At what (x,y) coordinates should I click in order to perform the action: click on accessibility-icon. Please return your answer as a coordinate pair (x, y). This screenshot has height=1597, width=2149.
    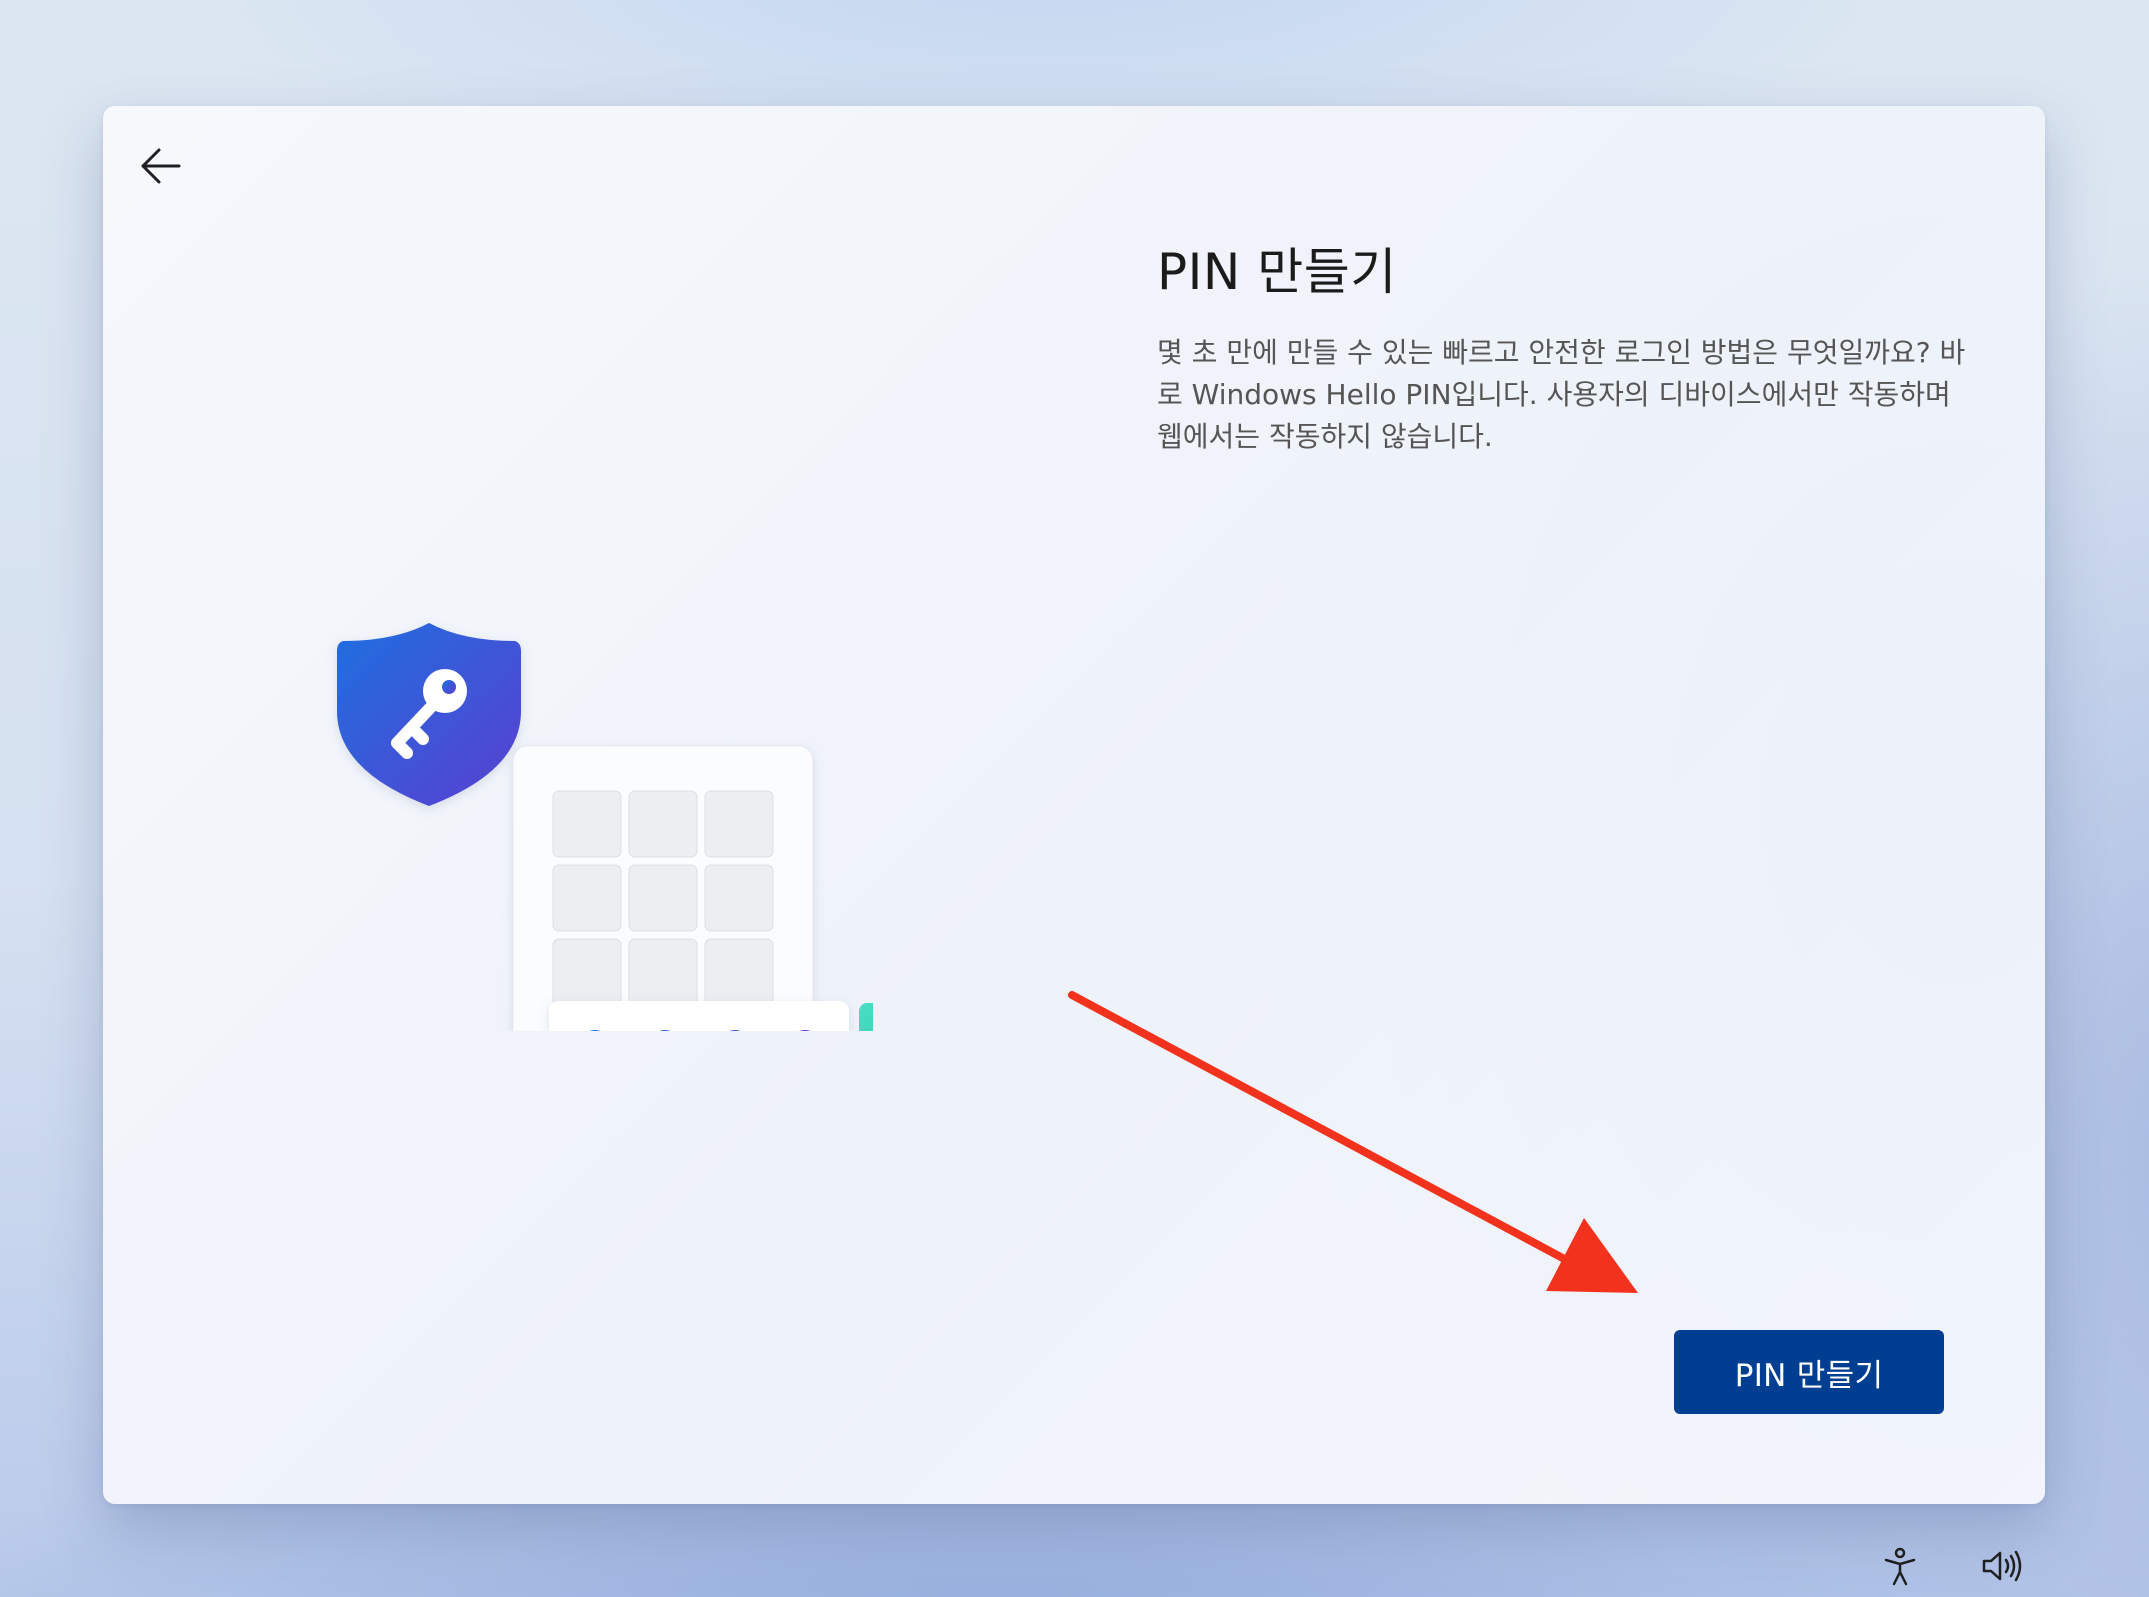
    Looking at the image, I should click on (1900, 1566).